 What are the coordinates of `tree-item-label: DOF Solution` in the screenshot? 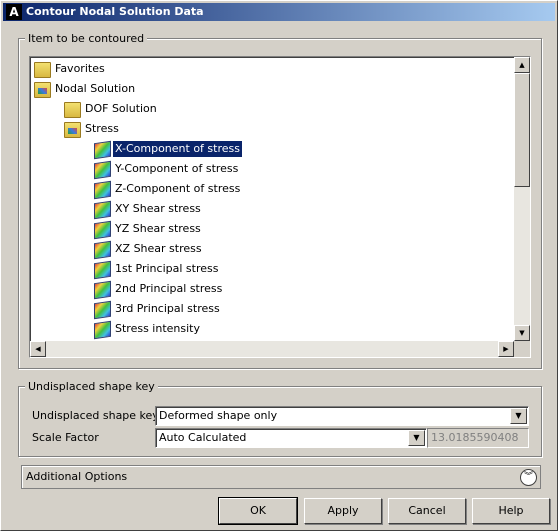 It's located at (121, 108).